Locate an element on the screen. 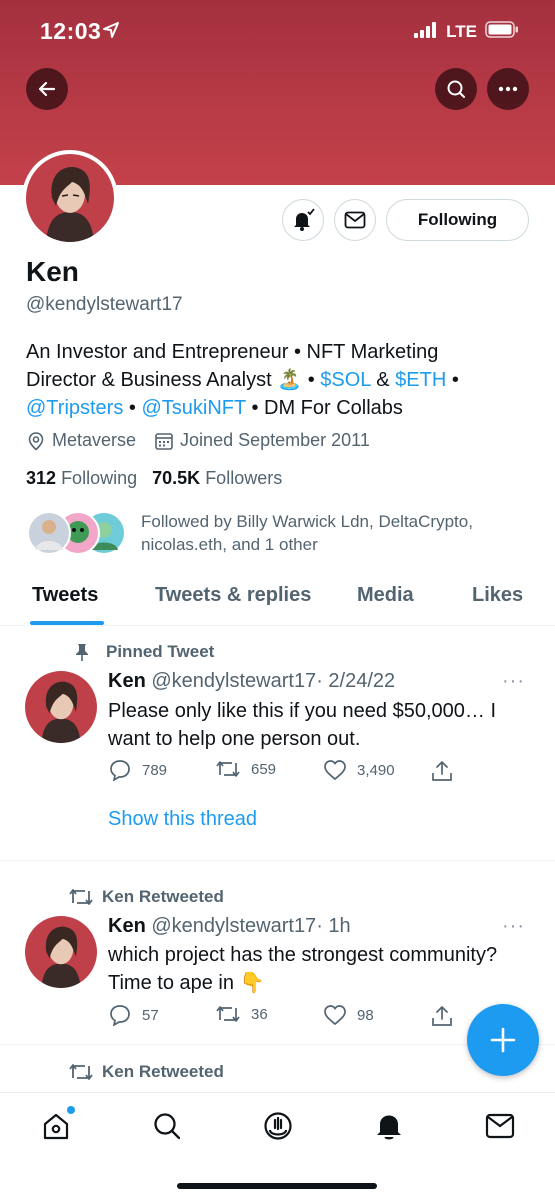 The height and width of the screenshot is (1201, 555). following-button: Following is located at coordinates (457, 220).